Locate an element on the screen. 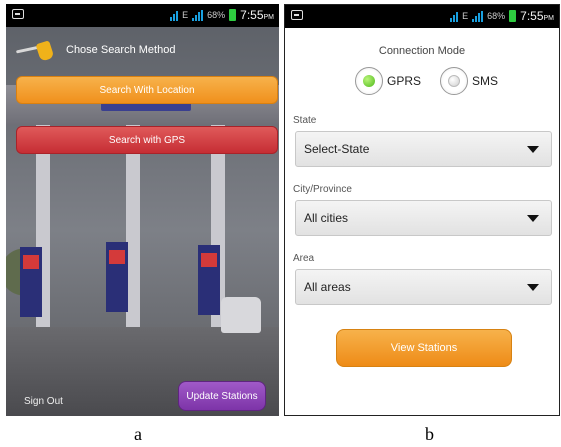 Image resolution: width=561 pixels, height=447 pixels. fuel-nozzle-icon is located at coordinates (35, 50).